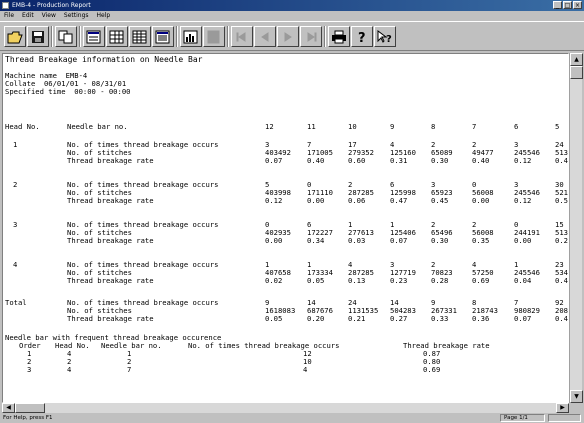 The width and height of the screenshot is (584, 423). I want to click on grid-view-button, so click(140, 36).